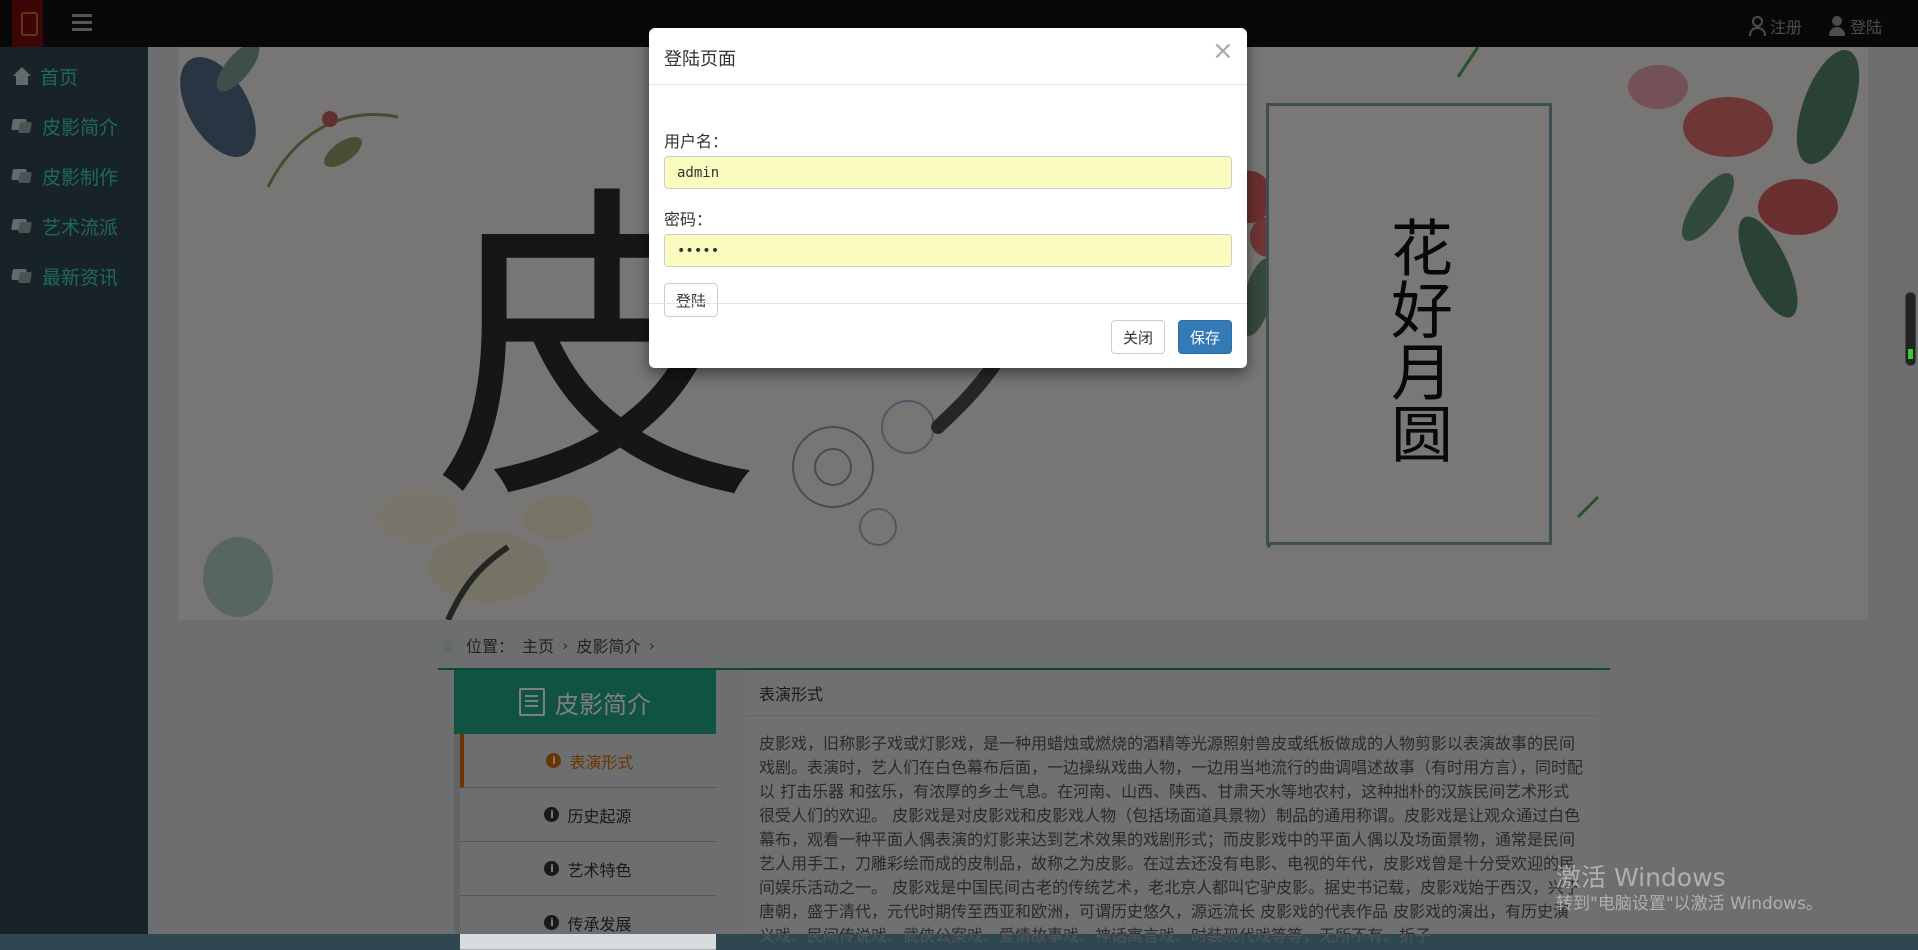 The height and width of the screenshot is (950, 1918). Describe the element at coordinates (948, 336) in the screenshot. I see `modal-footer: 关闭 保存` at that location.